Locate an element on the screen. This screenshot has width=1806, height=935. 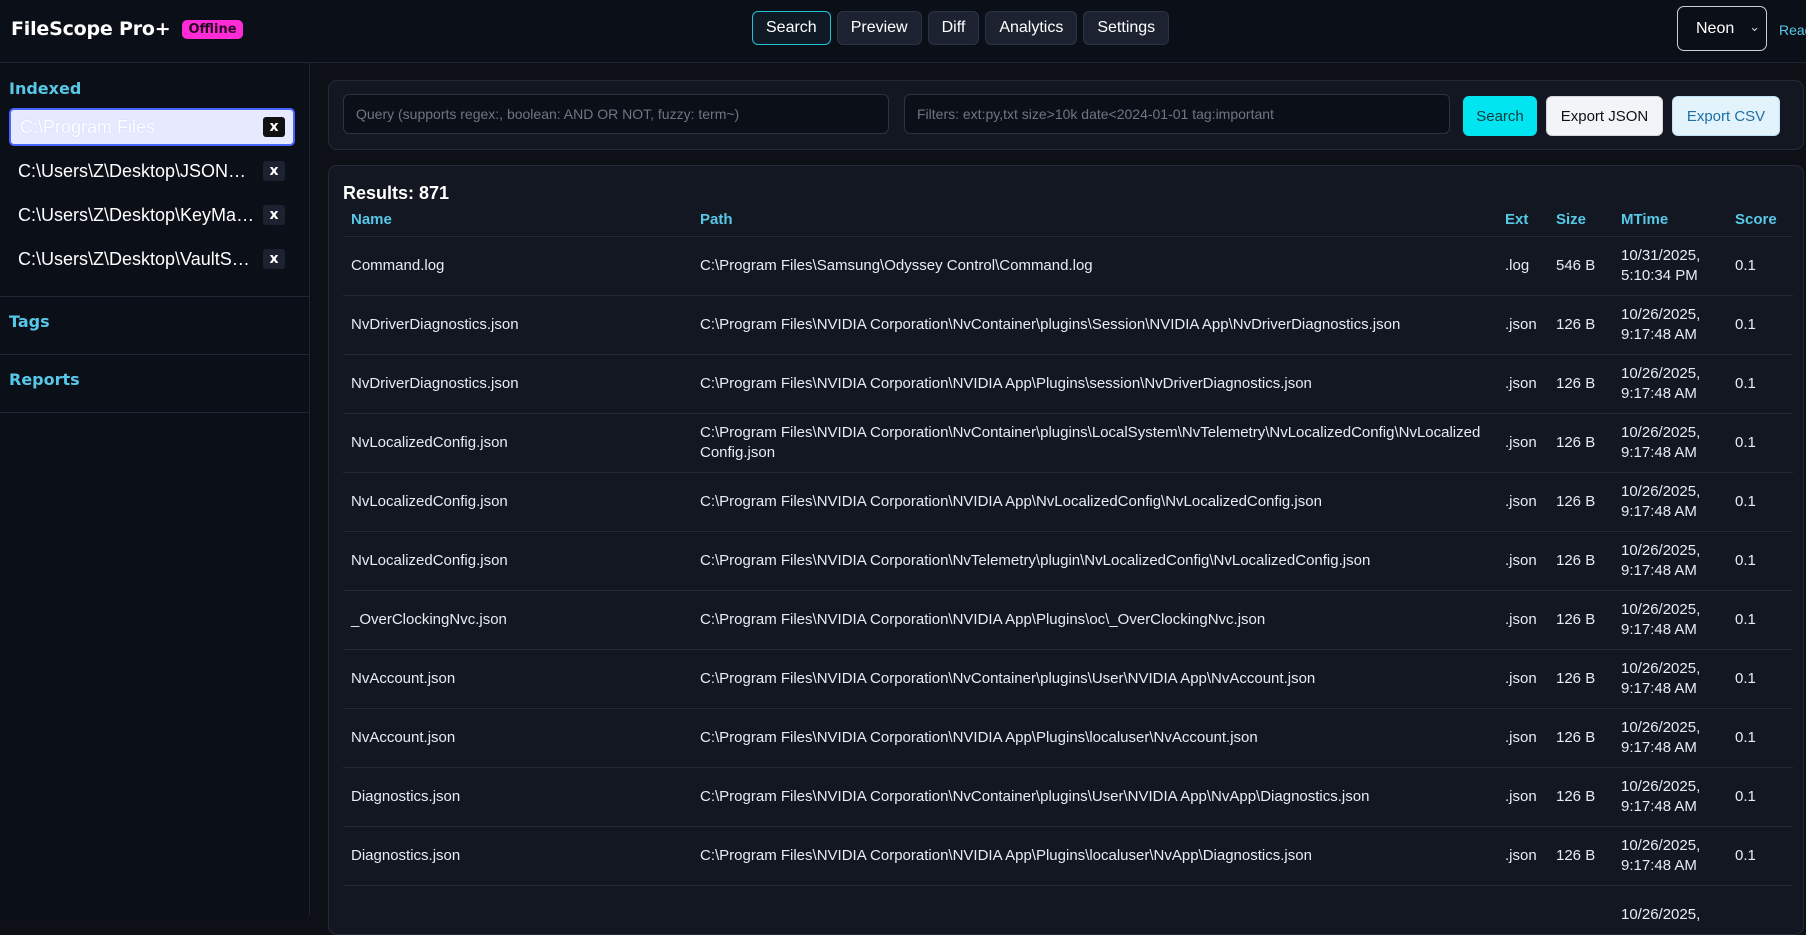
cell-mtime: 10/31/2025, 5:10:34 PM is located at coordinates (1670, 266).